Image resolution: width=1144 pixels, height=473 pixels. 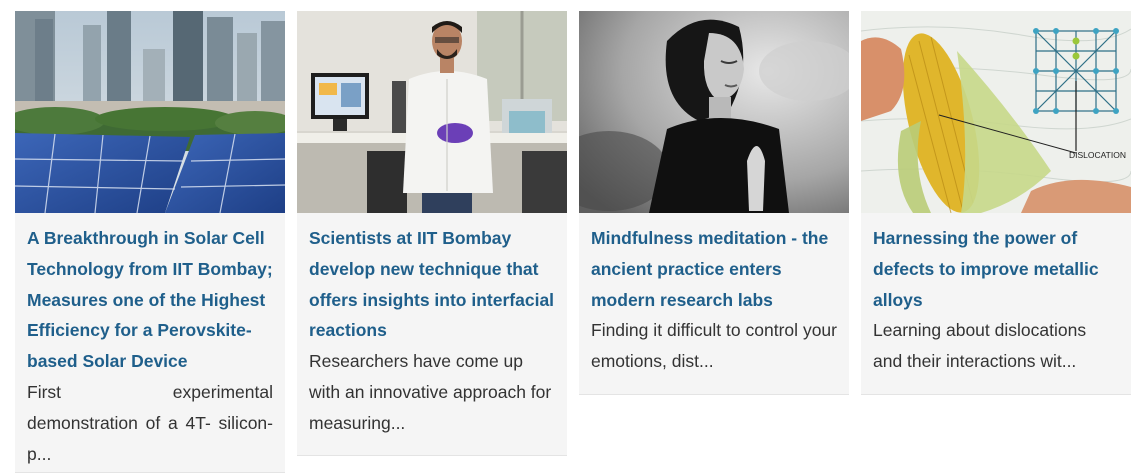 I want to click on corn-dislocation-illustration: DISLOCATION, so click(x=996, y=112).